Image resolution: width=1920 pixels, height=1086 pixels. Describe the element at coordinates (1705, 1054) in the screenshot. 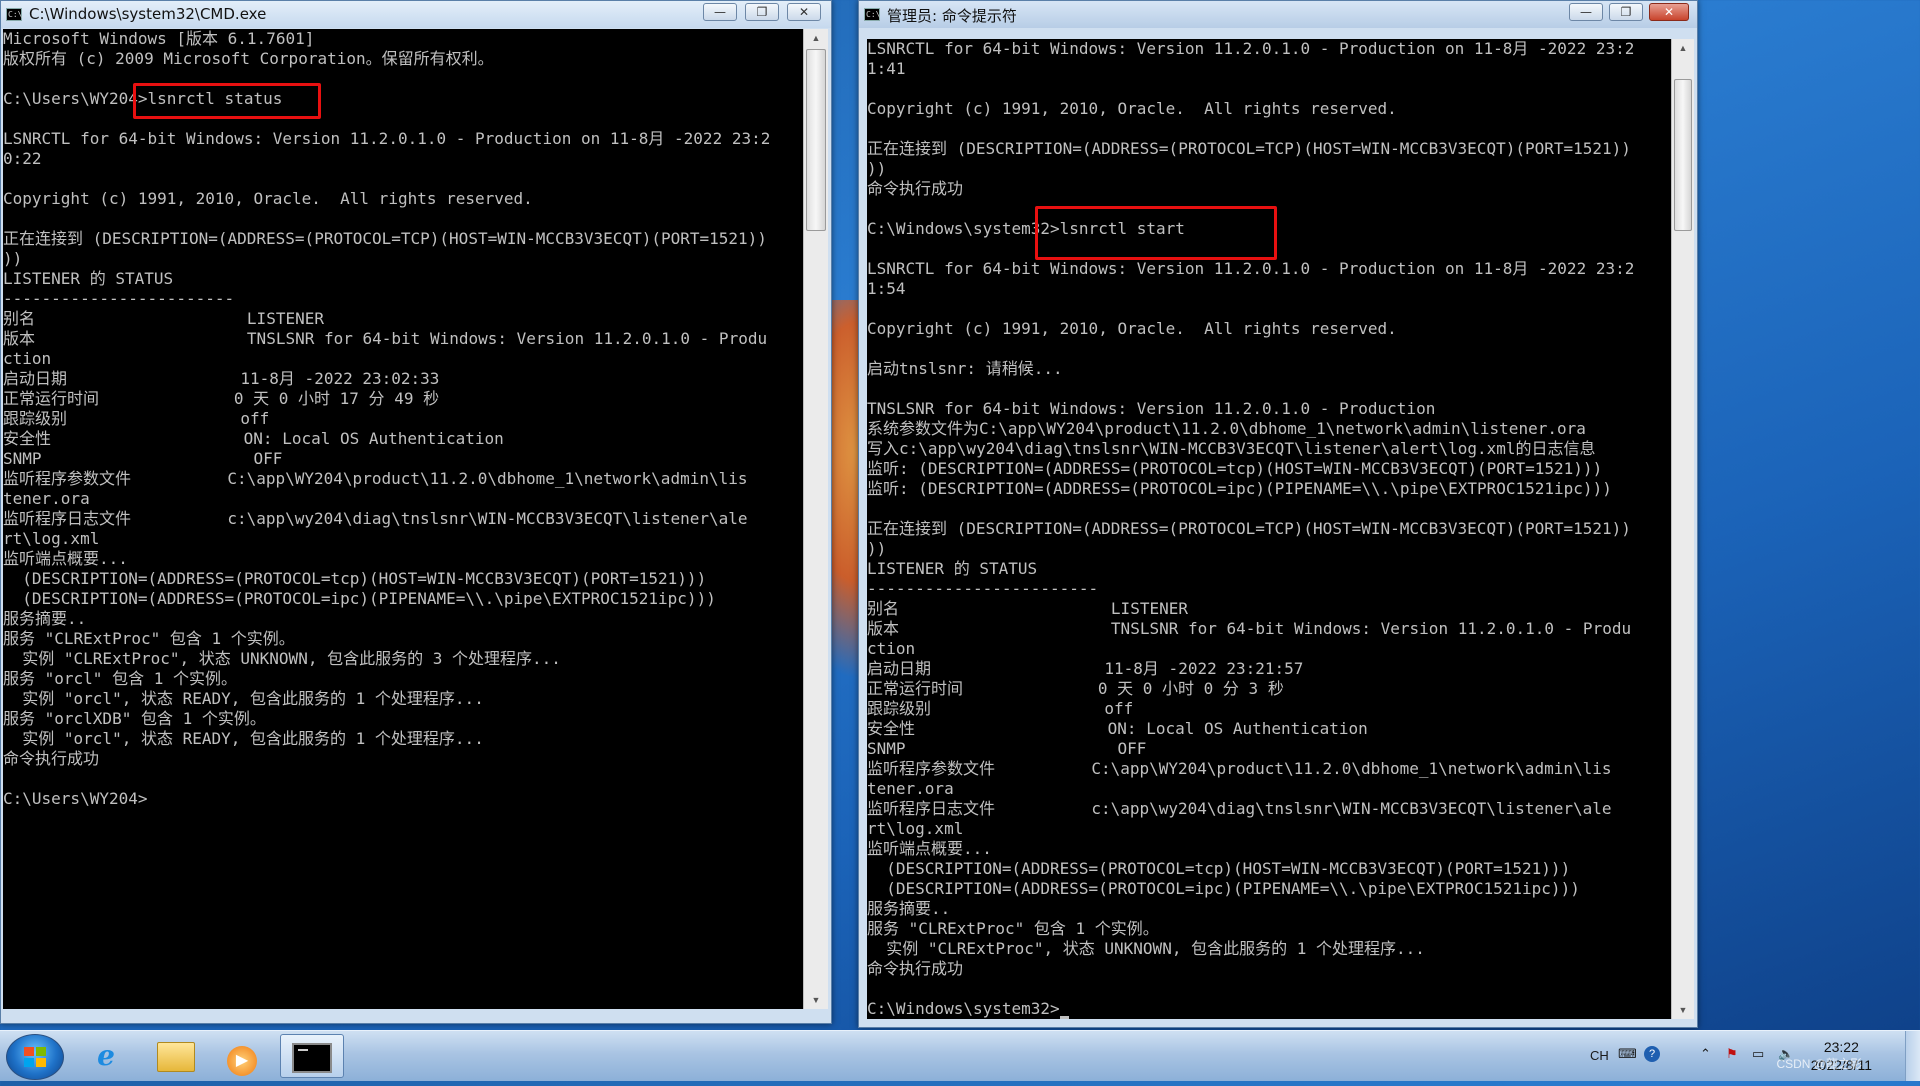

I see `chevron-up-icon: ⌃` at that location.